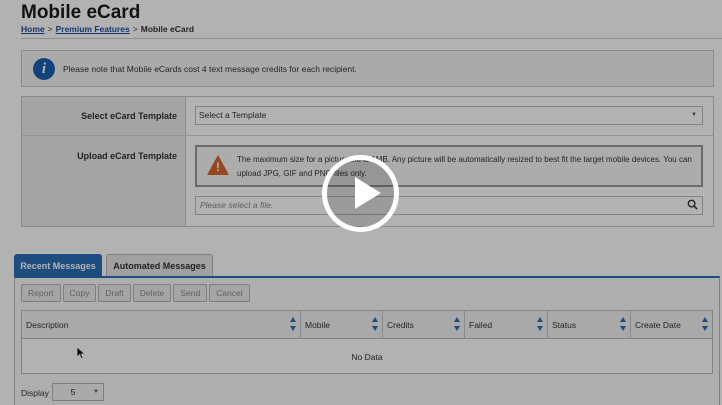 The height and width of the screenshot is (405, 722). What do you see at coordinates (371, 38) in the screenshot?
I see `header-divider` at bounding box center [371, 38].